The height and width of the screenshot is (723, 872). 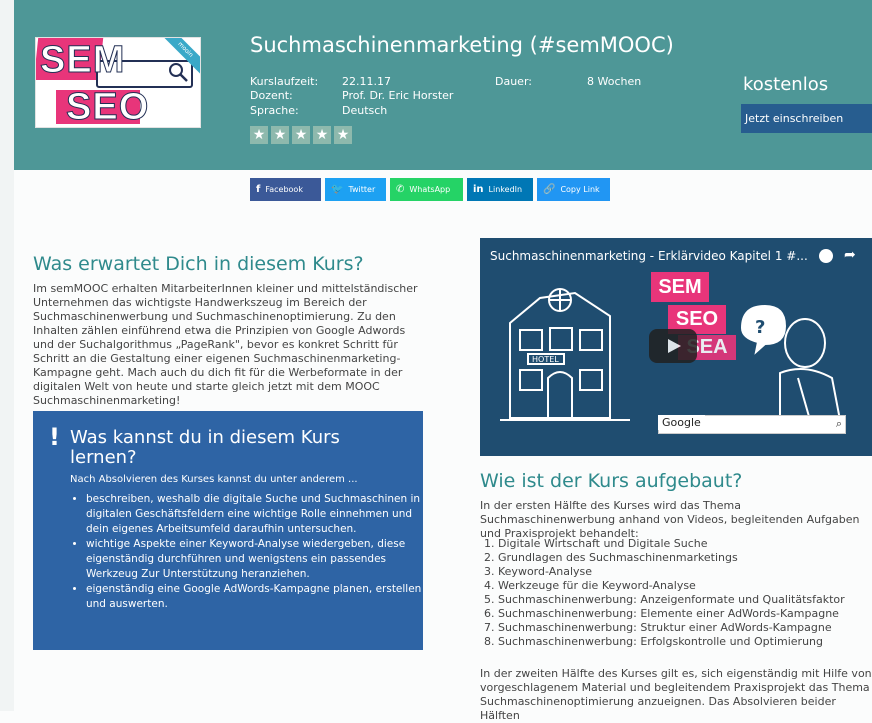 I want to click on duration-value: 8 Wochen, so click(x=614, y=81).